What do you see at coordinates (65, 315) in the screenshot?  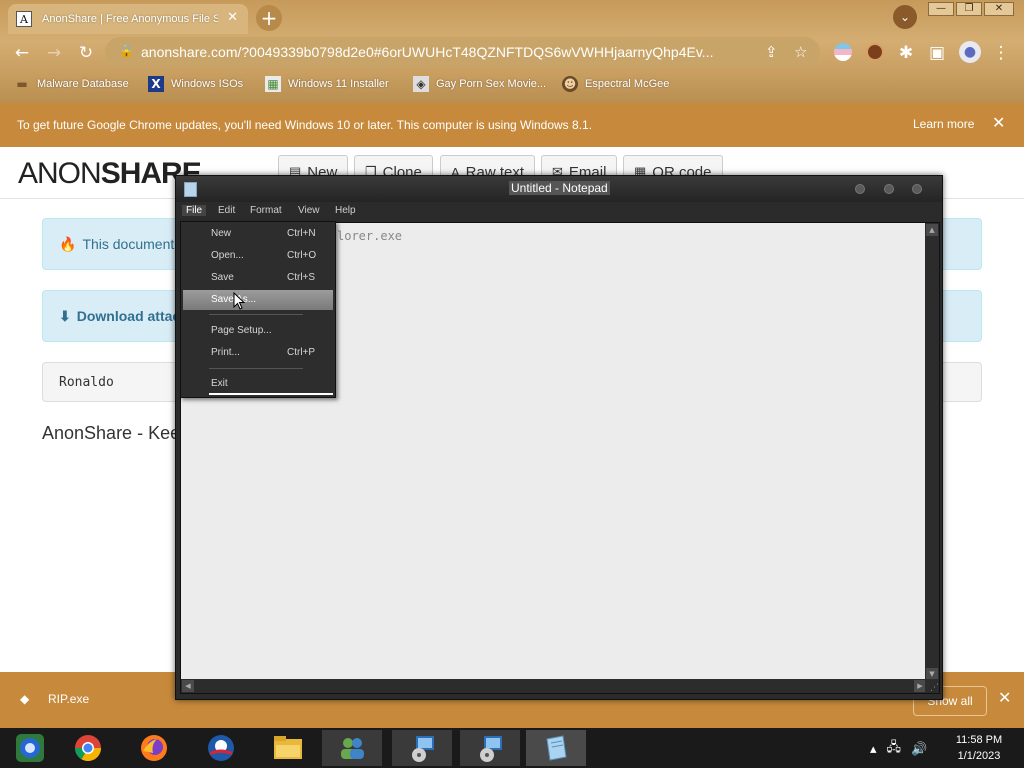 I see `download-icon: ⬇` at bounding box center [65, 315].